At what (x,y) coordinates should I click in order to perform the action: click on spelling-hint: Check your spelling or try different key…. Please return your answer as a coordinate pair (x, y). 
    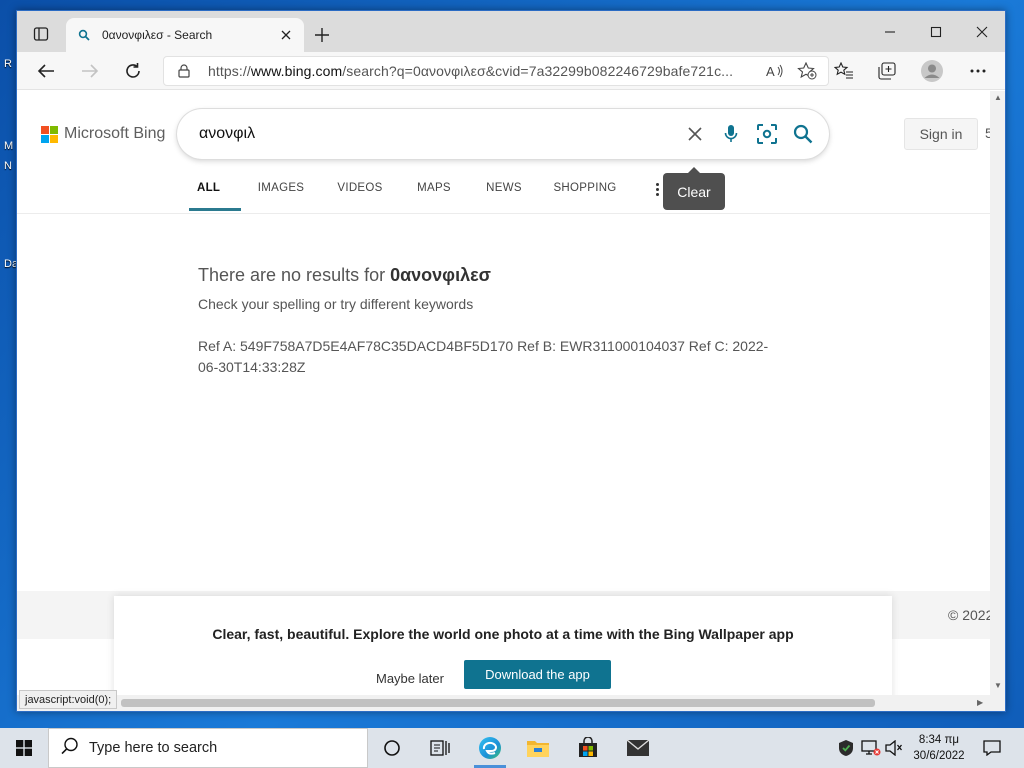
    Looking at the image, I should click on (336, 304).